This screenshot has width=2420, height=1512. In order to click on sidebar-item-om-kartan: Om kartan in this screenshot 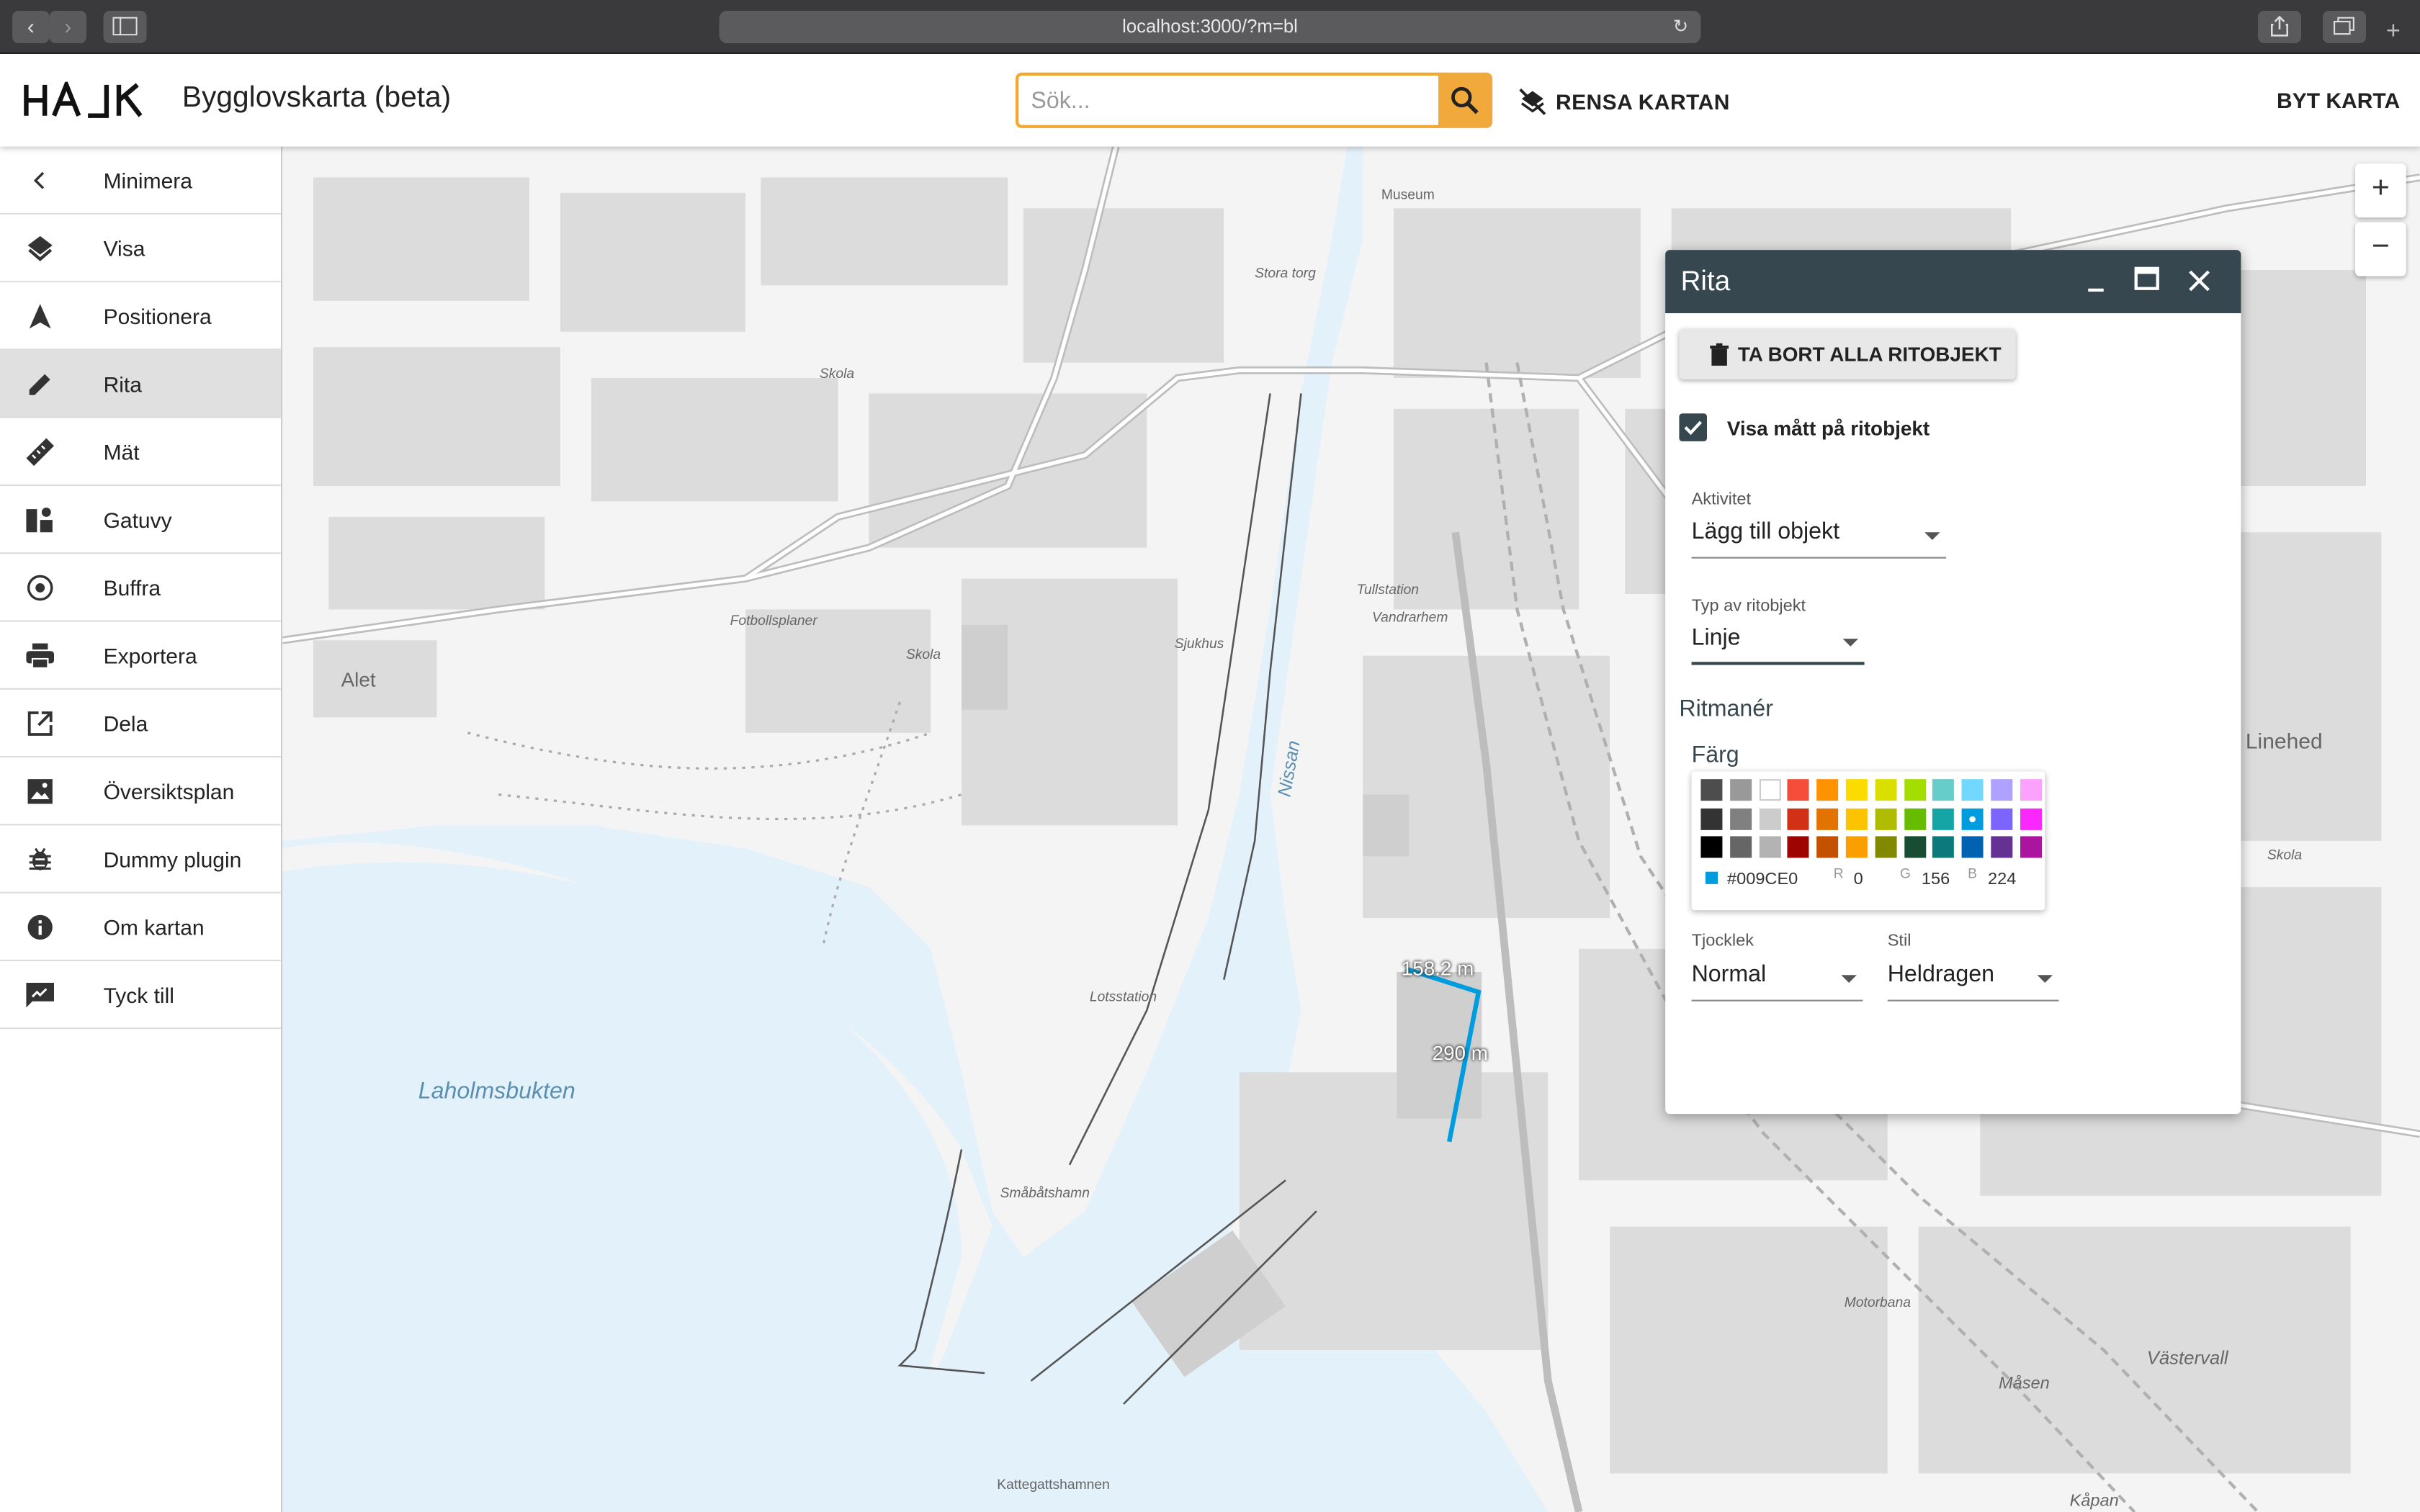, I will do `click(140, 927)`.